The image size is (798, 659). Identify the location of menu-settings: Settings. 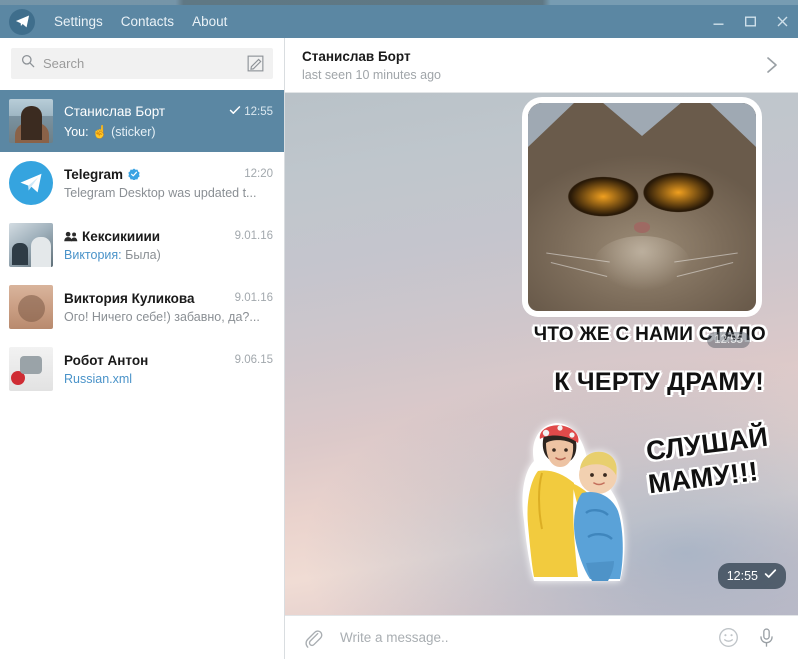
(78, 22).